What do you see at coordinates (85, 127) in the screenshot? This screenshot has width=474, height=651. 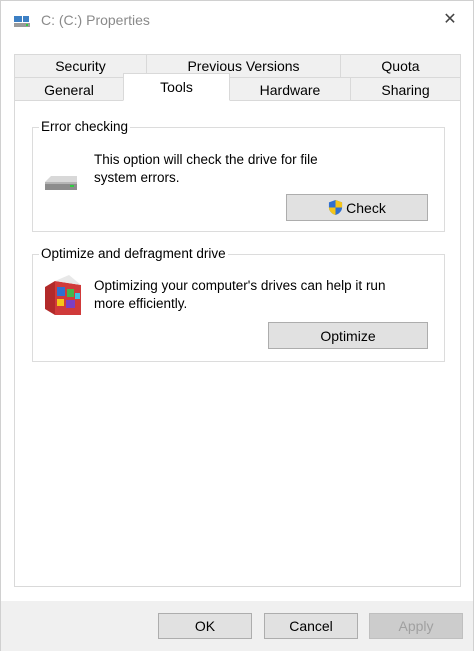 I see `error-checking-legend: Error checking` at bounding box center [85, 127].